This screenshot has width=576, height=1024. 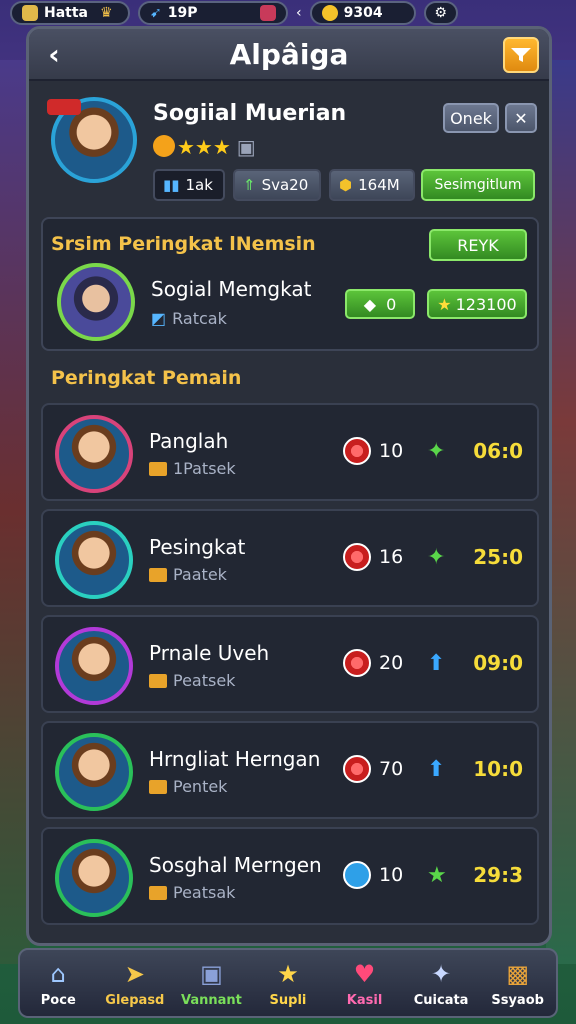 What do you see at coordinates (231, 289) in the screenshot?
I see `rank-name: Sogial Memgkat` at bounding box center [231, 289].